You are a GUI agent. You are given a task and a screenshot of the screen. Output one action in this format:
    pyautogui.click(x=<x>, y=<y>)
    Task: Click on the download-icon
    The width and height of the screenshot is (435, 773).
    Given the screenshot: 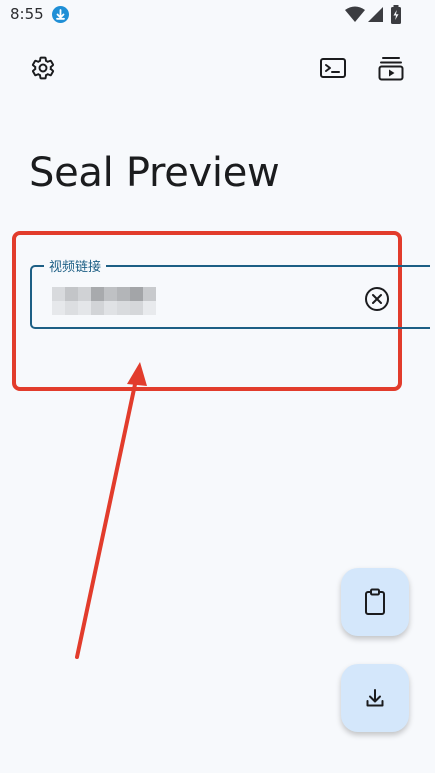 What is the action you would take?
    pyautogui.click(x=375, y=698)
    